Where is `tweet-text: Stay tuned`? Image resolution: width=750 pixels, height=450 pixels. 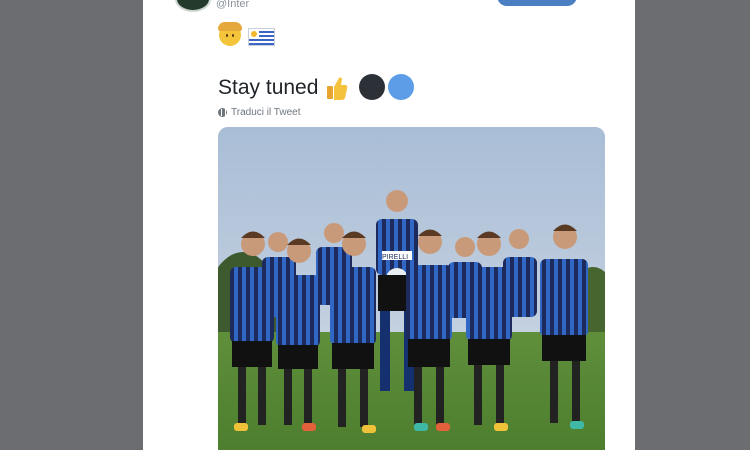
tweet-text: Stay tuned is located at coordinates (268, 87).